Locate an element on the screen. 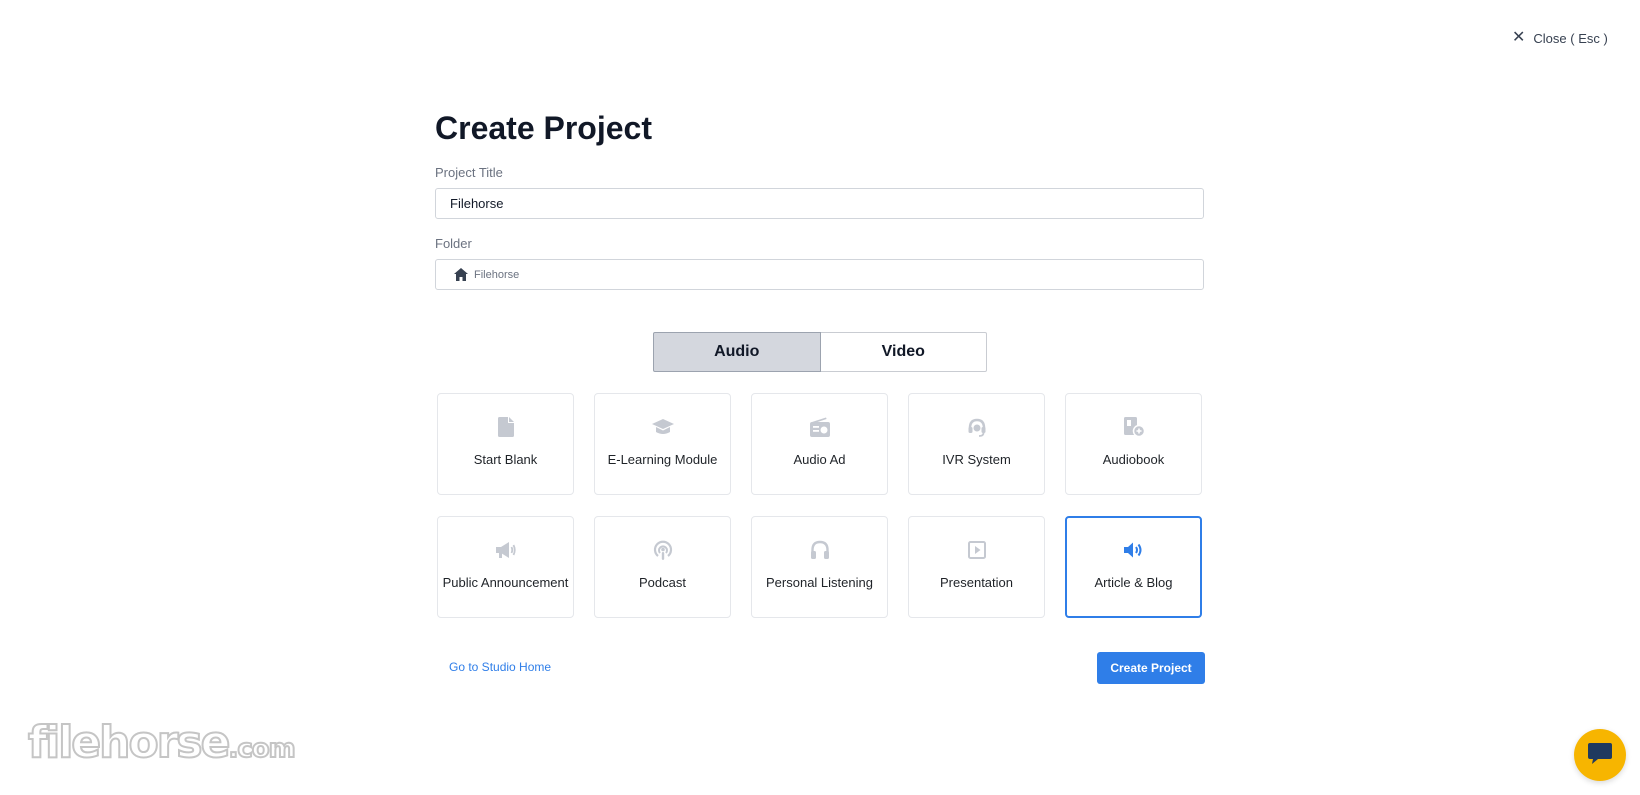  folder-select: Filehorse is located at coordinates (819, 274).